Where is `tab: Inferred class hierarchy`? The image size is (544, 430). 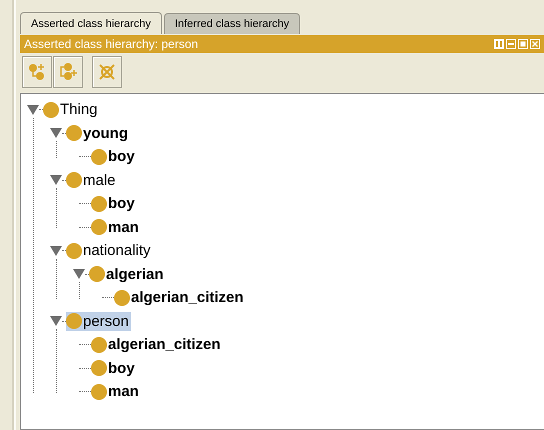 tab: Inferred class hierarchy is located at coordinates (232, 23).